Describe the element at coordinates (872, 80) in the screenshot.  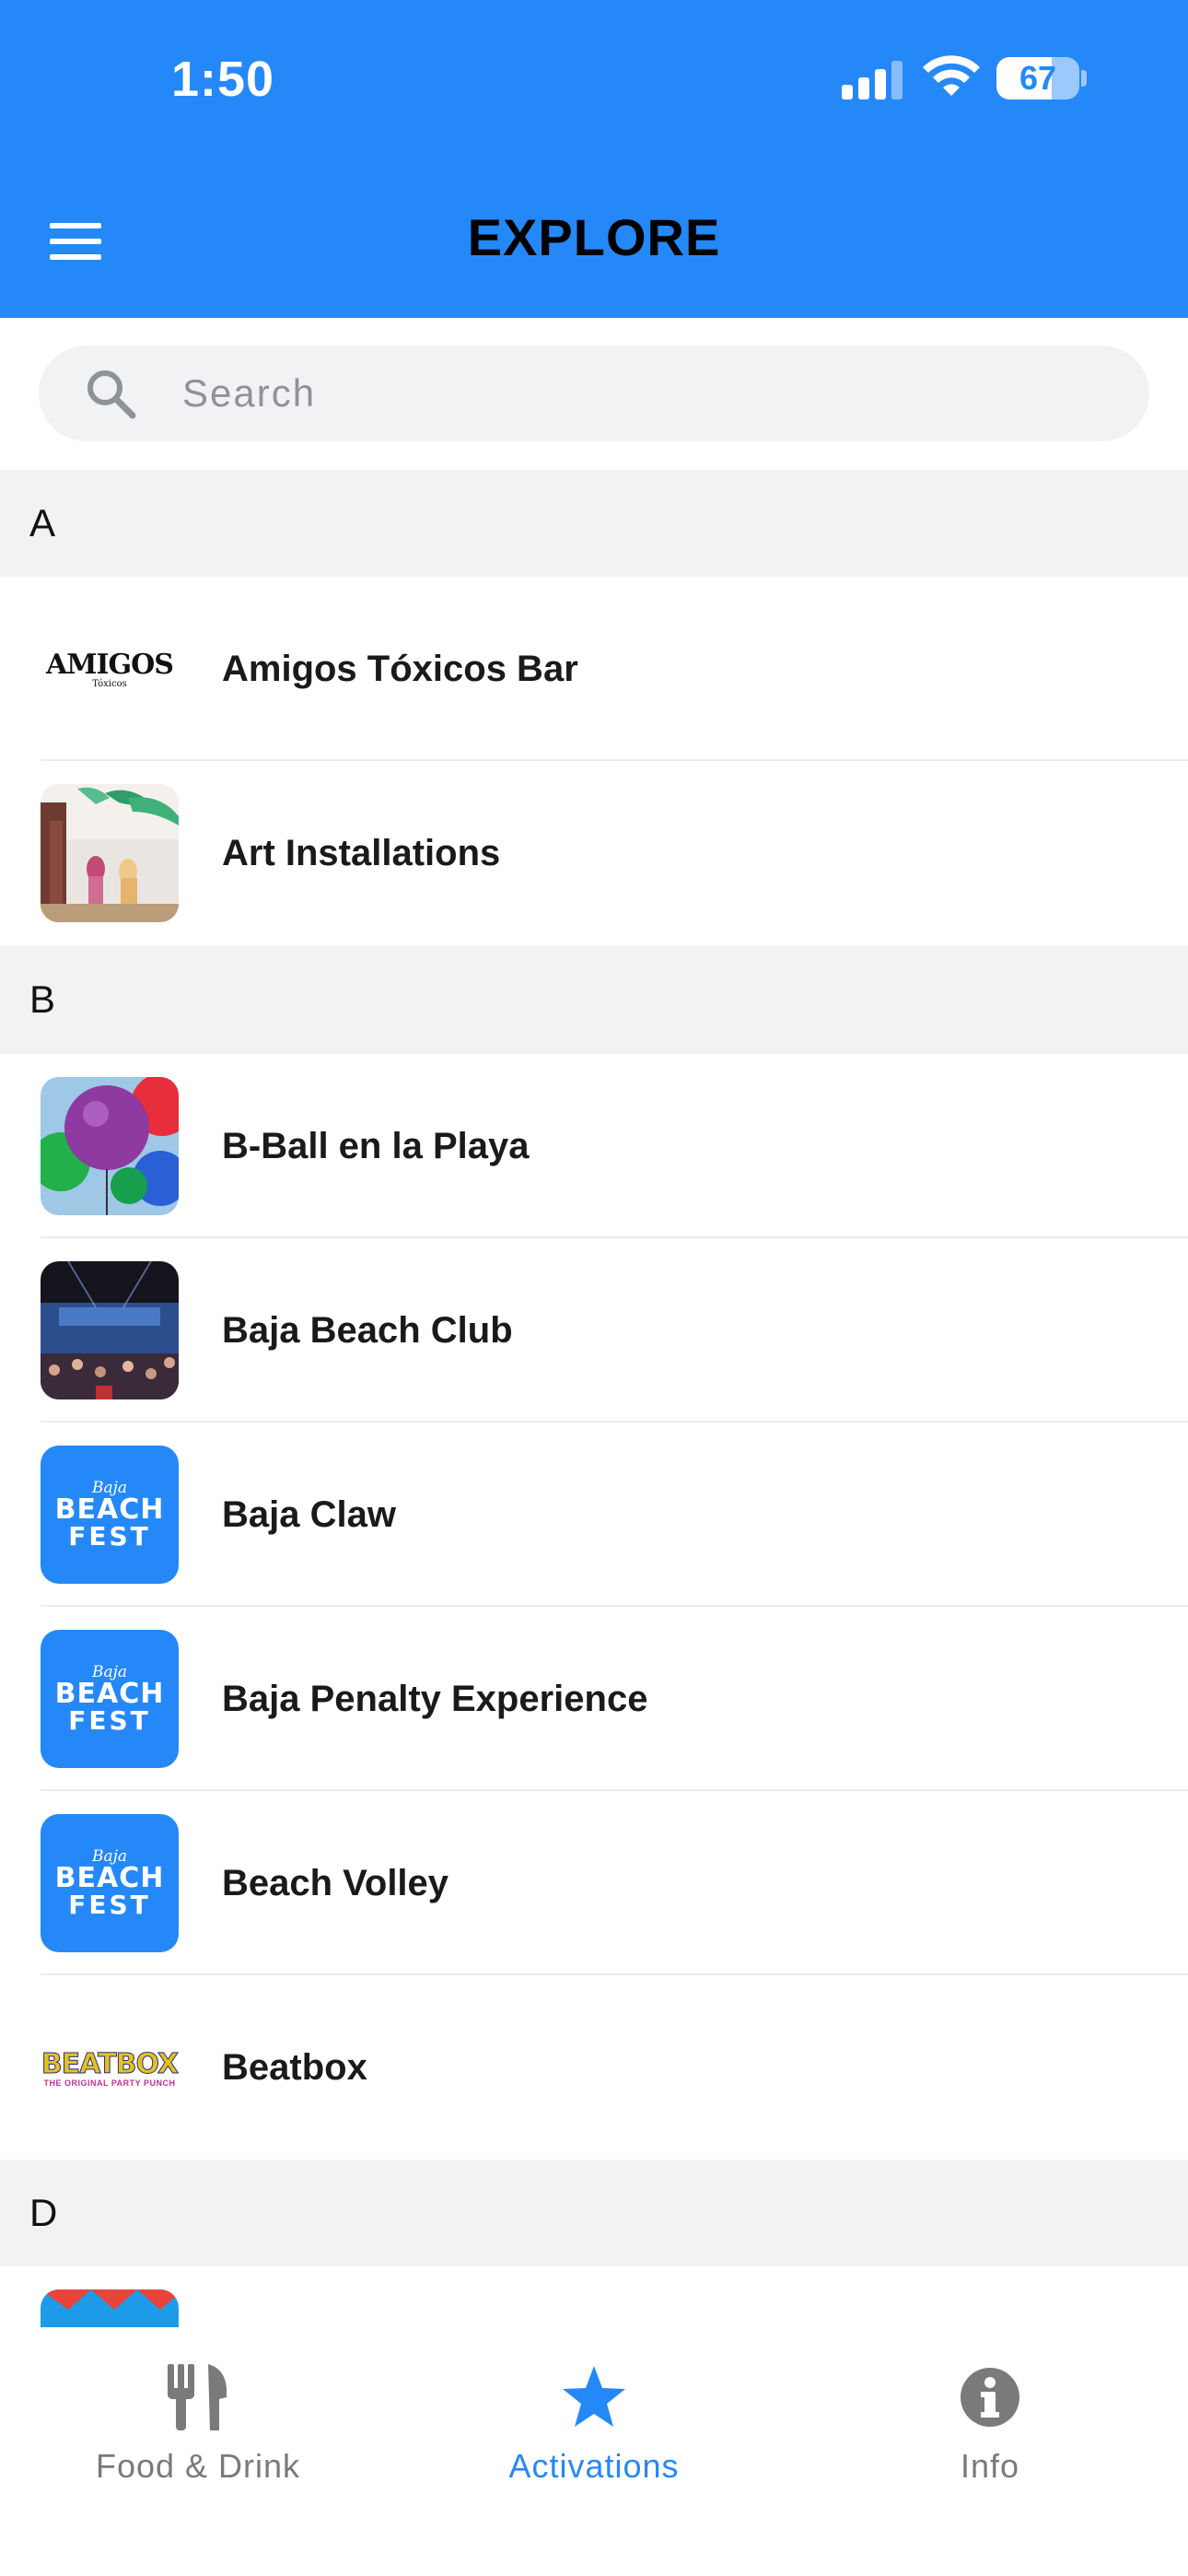
I see `cellular-signal-icon` at that location.